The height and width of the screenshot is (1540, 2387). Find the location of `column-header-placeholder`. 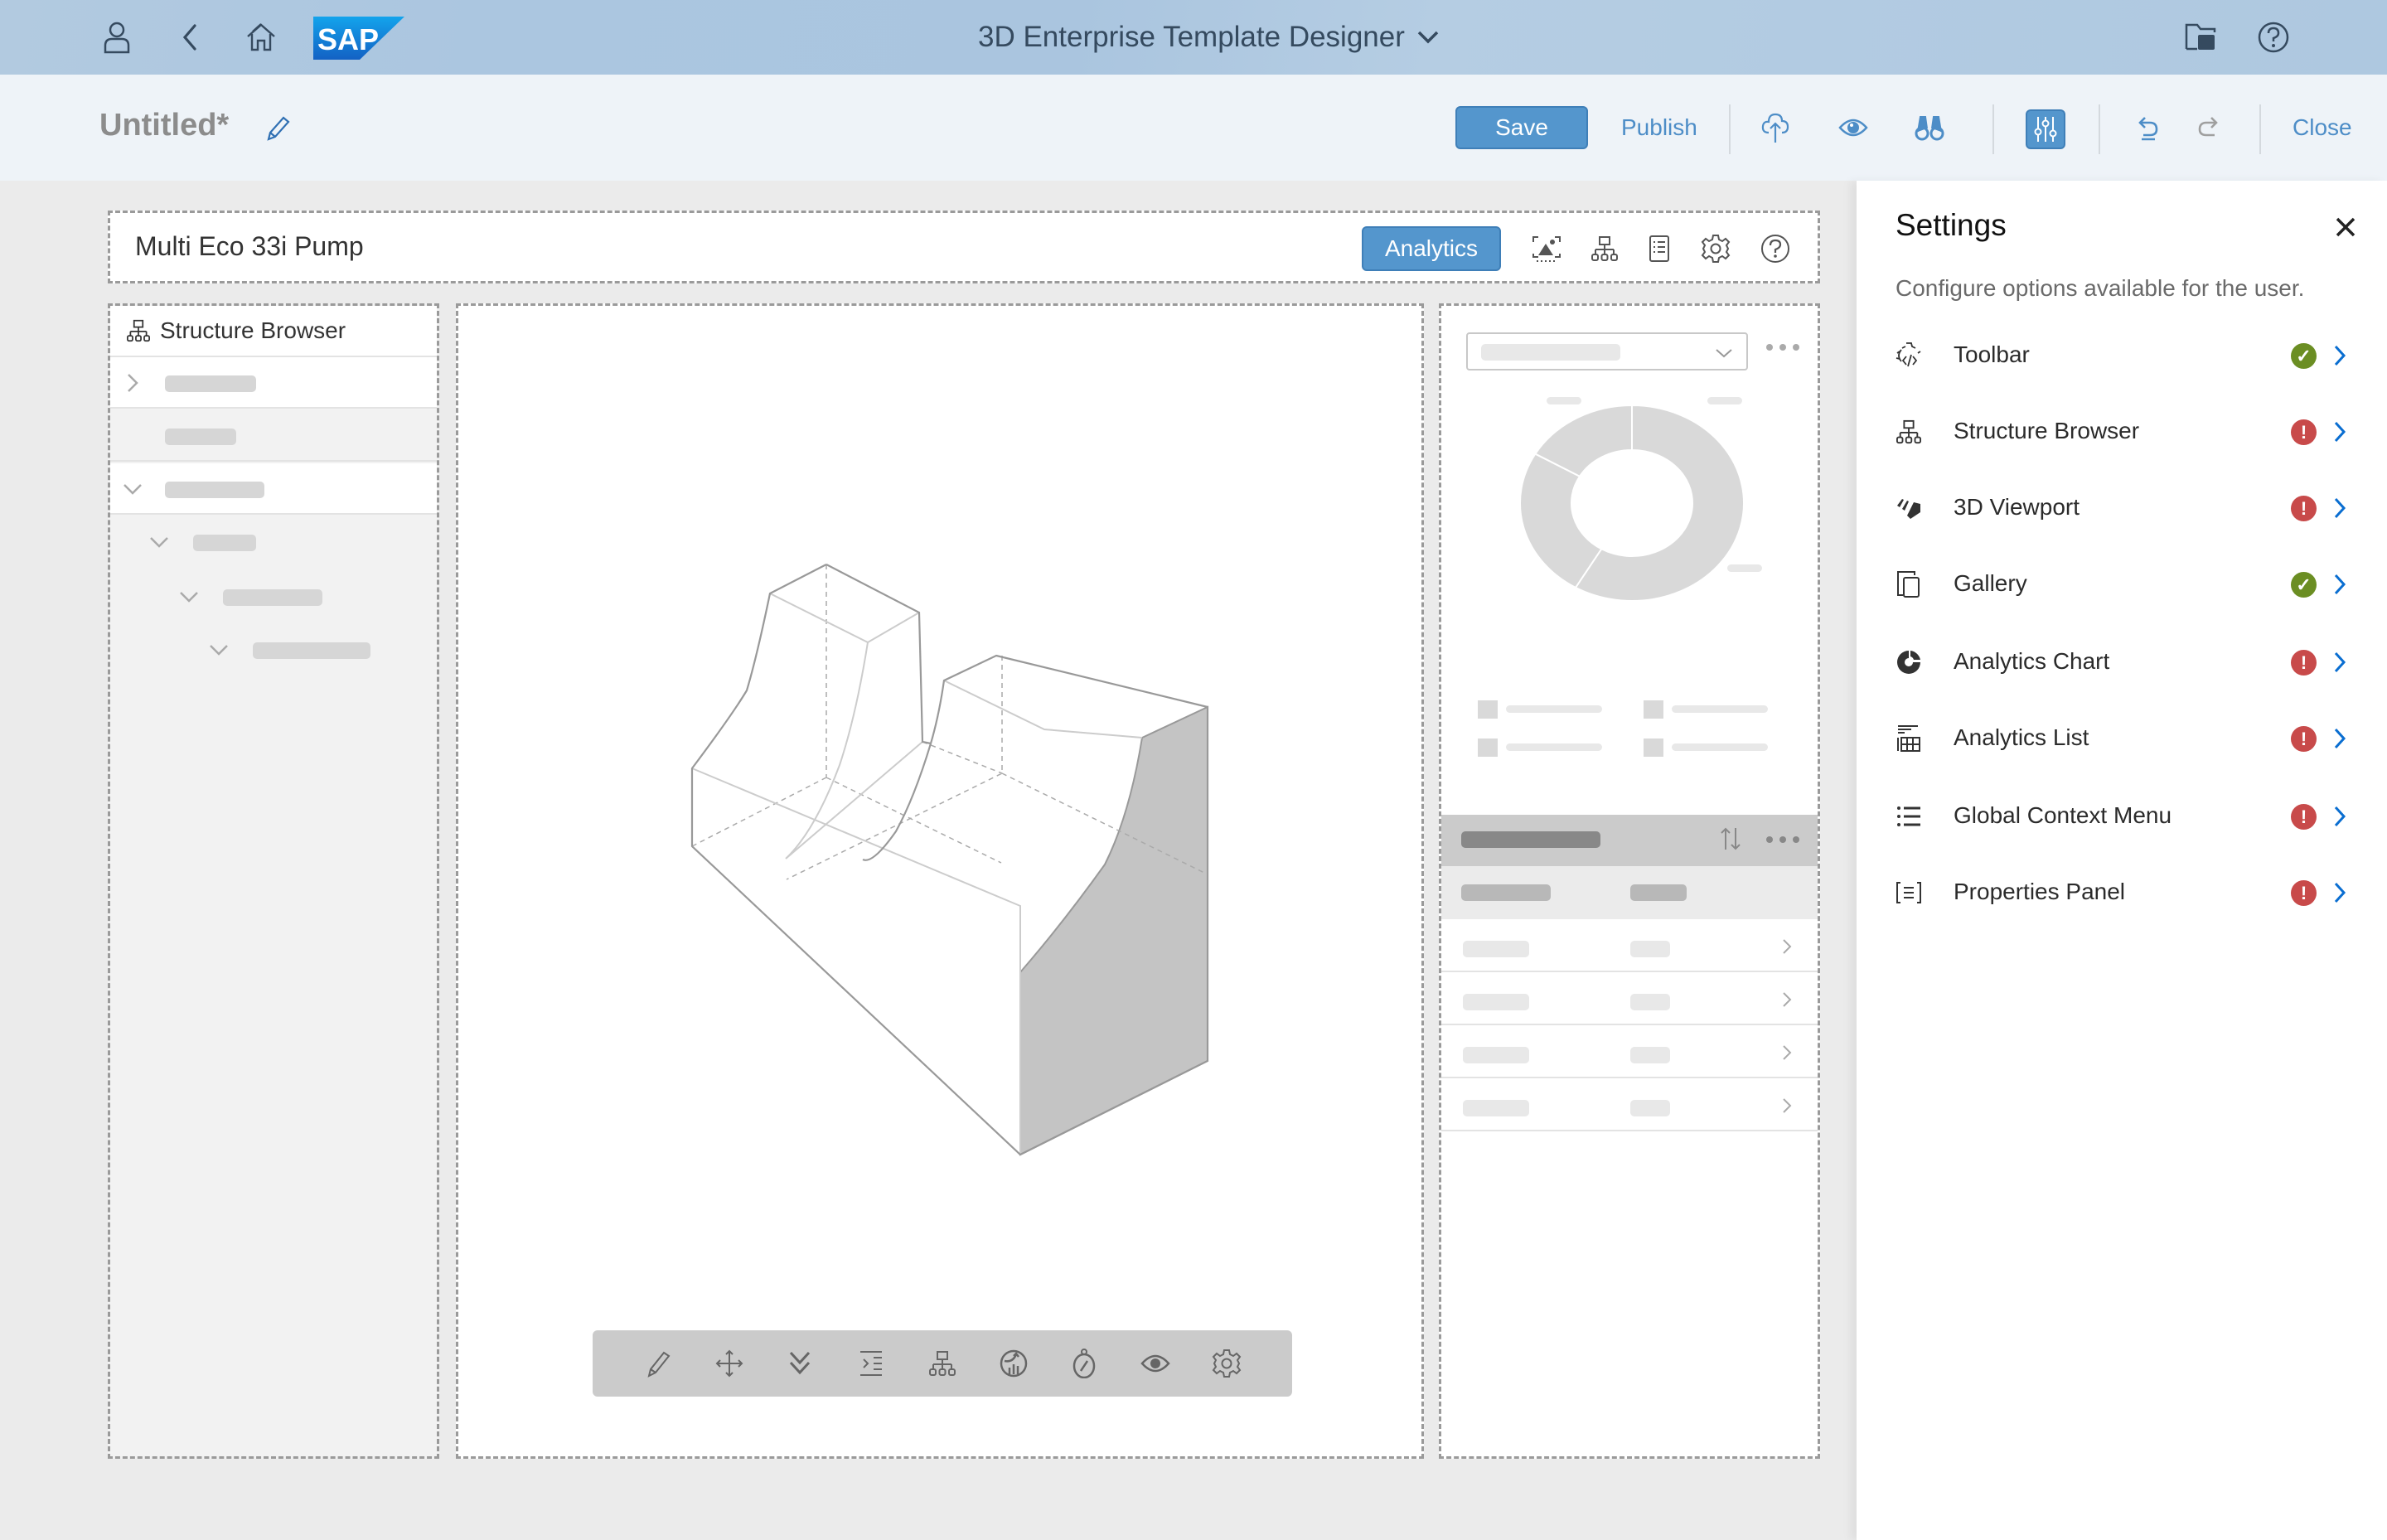

column-header-placeholder is located at coordinates (1506, 892).